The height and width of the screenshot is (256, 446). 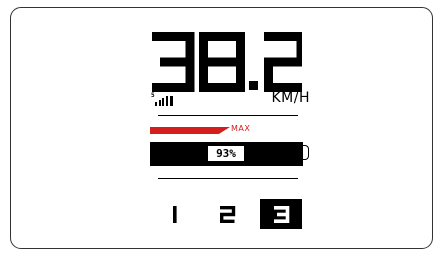 What do you see at coordinates (306, 152) in the screenshot?
I see `battery-terminal` at bounding box center [306, 152].